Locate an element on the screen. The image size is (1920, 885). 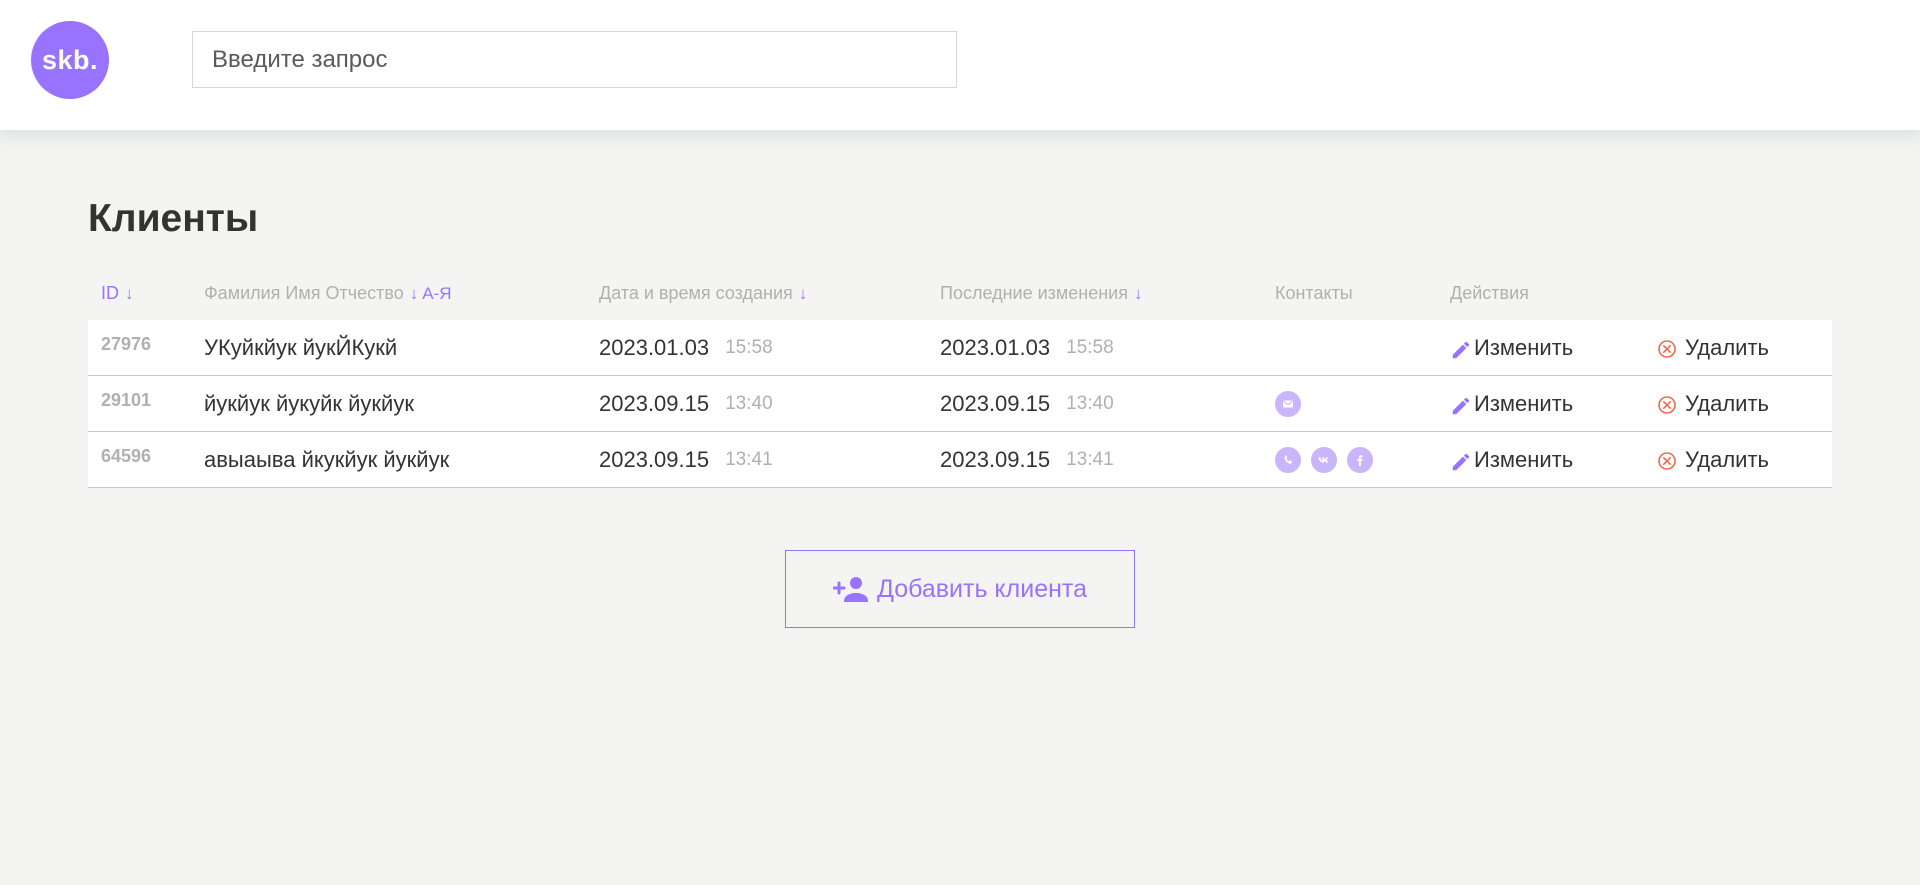
created-date: 2023.01.03 is located at coordinates (654, 347).